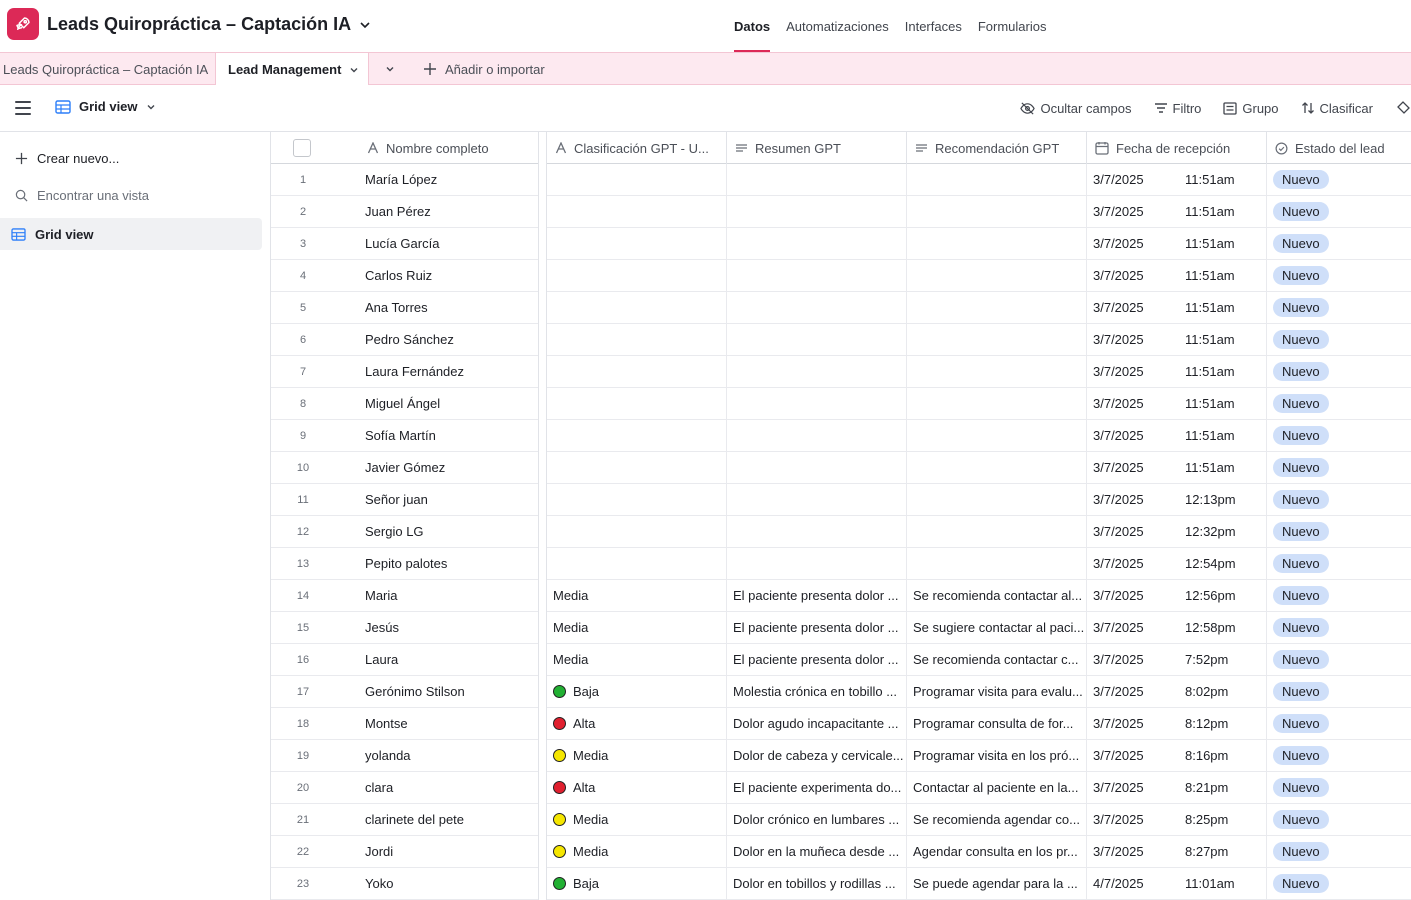 This screenshot has height=900, width=1411. I want to click on nav-interfaces: Interfaces, so click(933, 26).